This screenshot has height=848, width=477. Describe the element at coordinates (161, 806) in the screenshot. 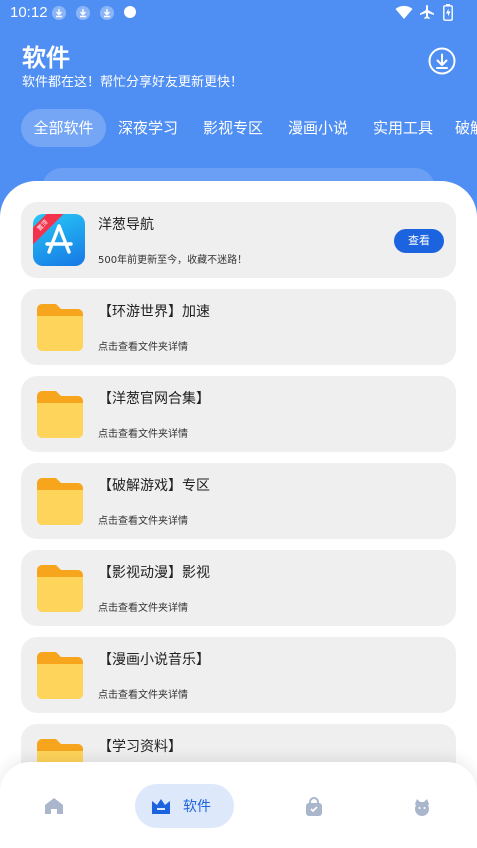

I see `crown-icon` at that location.